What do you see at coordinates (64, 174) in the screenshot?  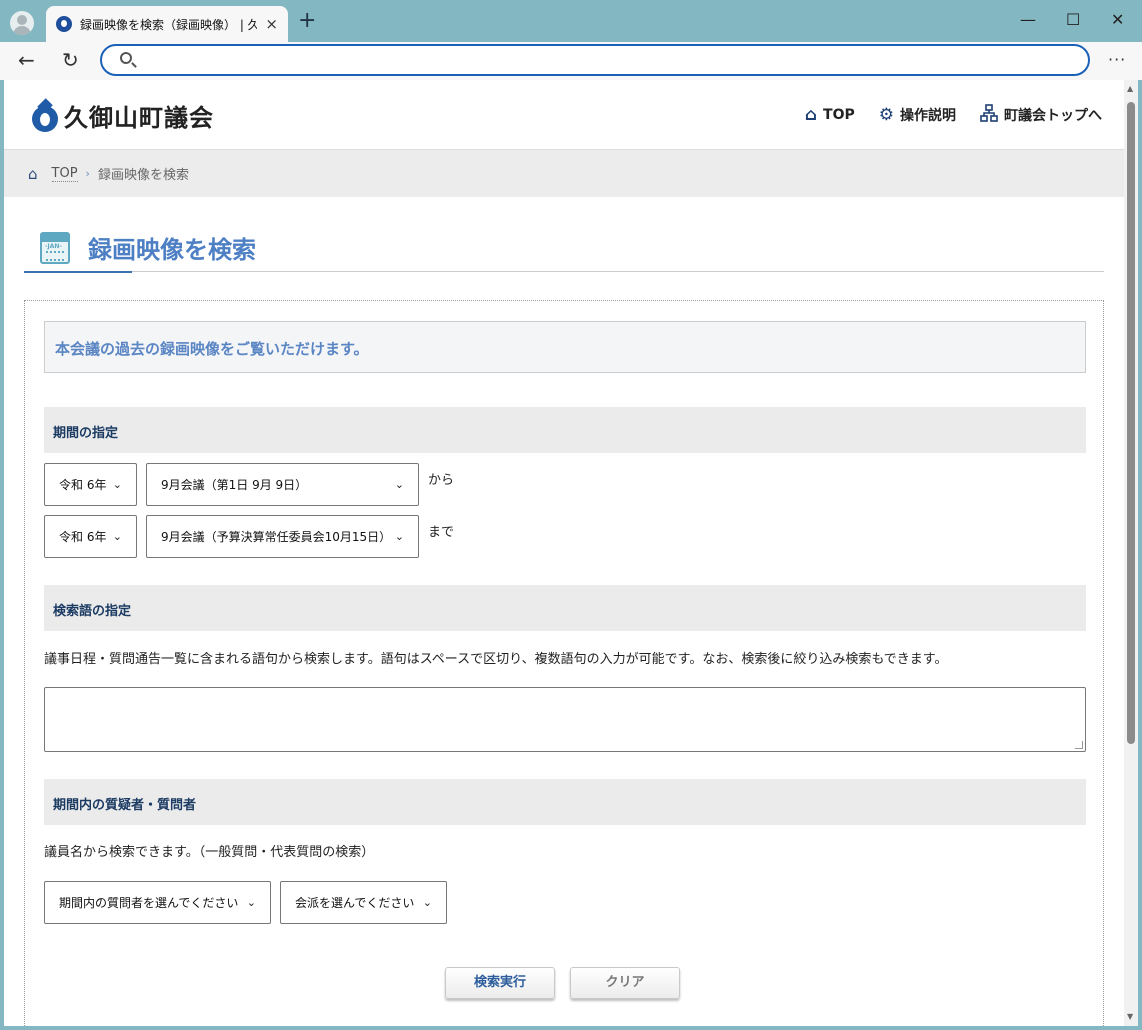 I see `breadcrumb-top-link: TOP` at bounding box center [64, 174].